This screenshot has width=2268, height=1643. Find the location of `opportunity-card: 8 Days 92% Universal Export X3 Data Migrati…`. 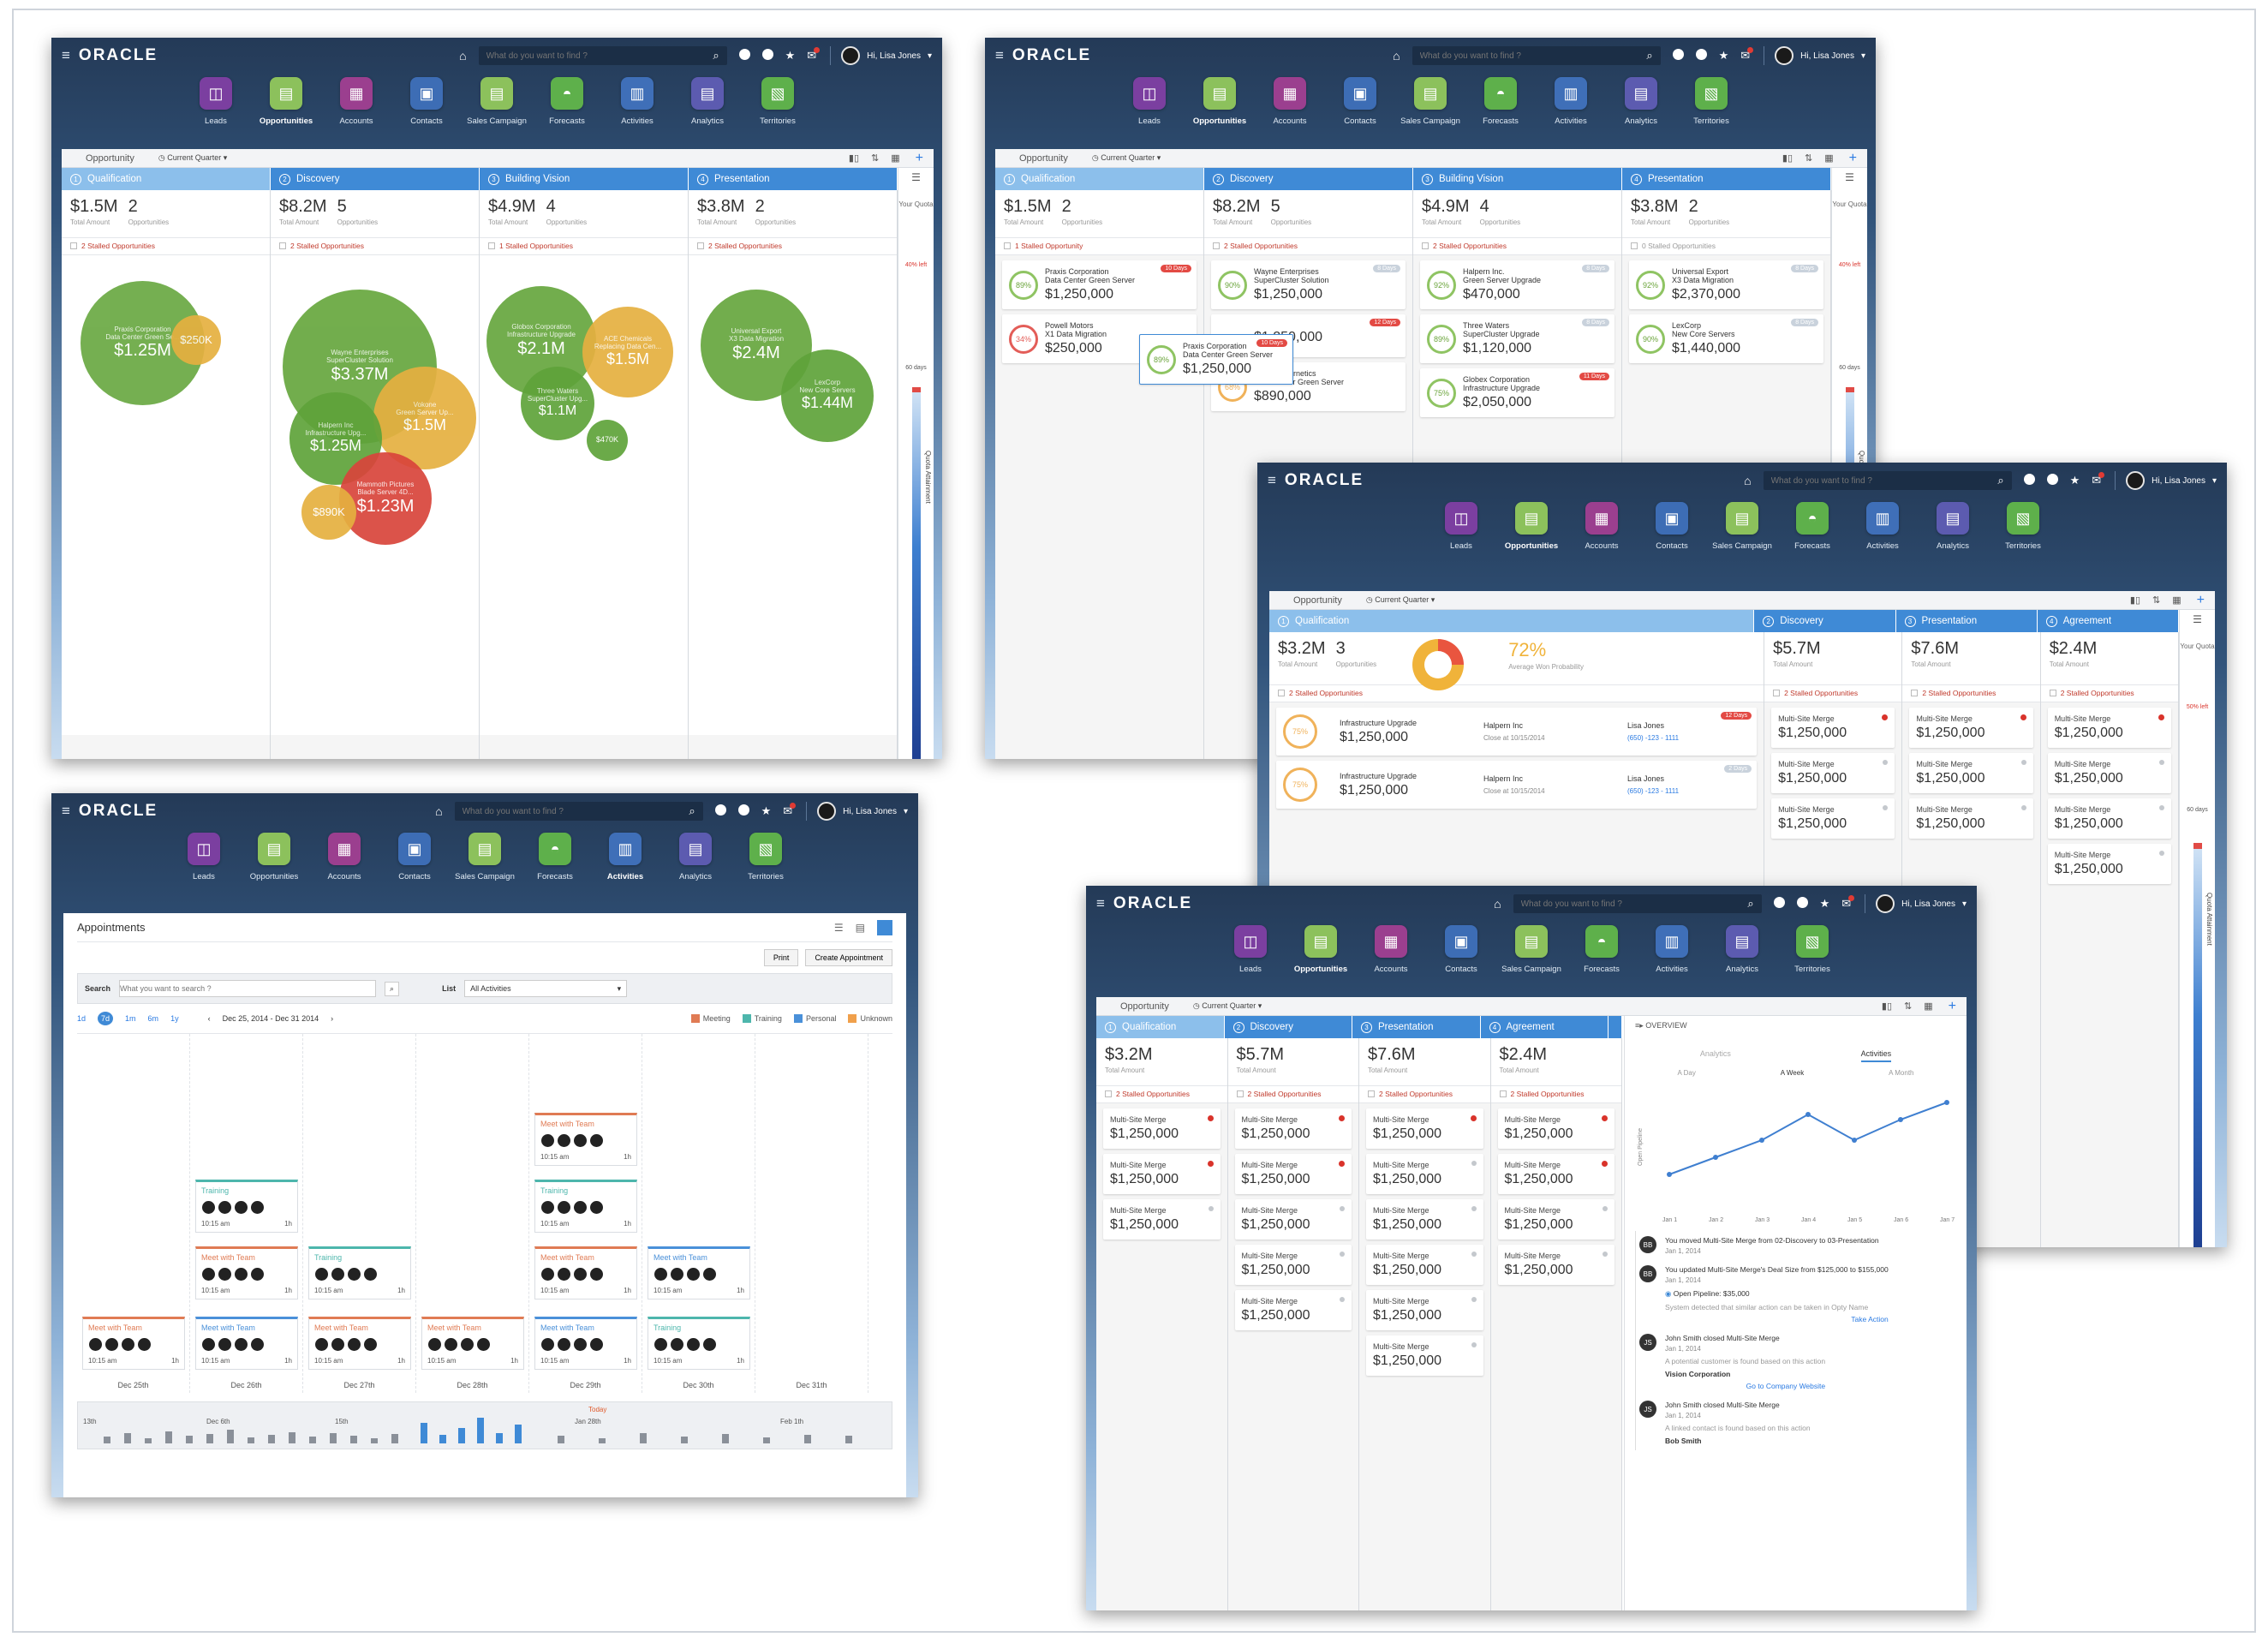

opportunity-card: 8 Days 92% Universal Export X3 Data Migrati… is located at coordinates (1726, 284).